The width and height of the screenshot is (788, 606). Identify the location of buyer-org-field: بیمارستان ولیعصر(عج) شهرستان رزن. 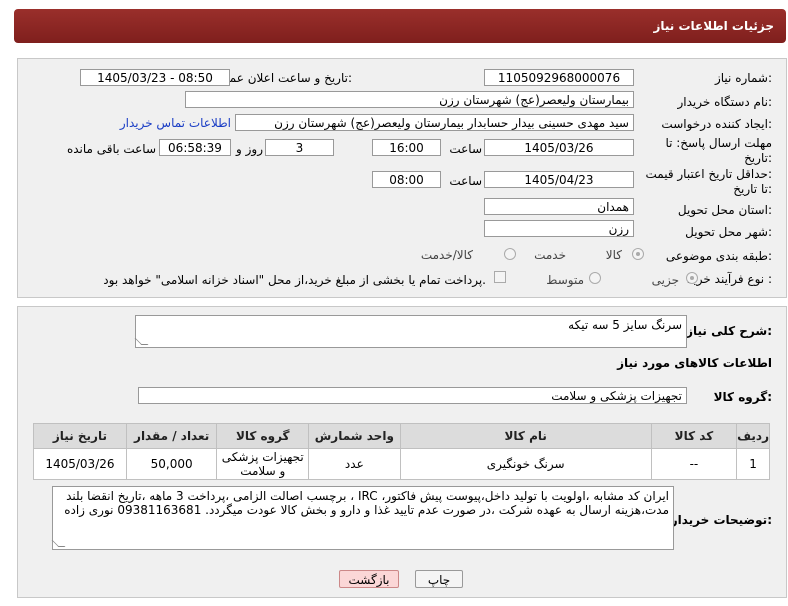
(409, 99).